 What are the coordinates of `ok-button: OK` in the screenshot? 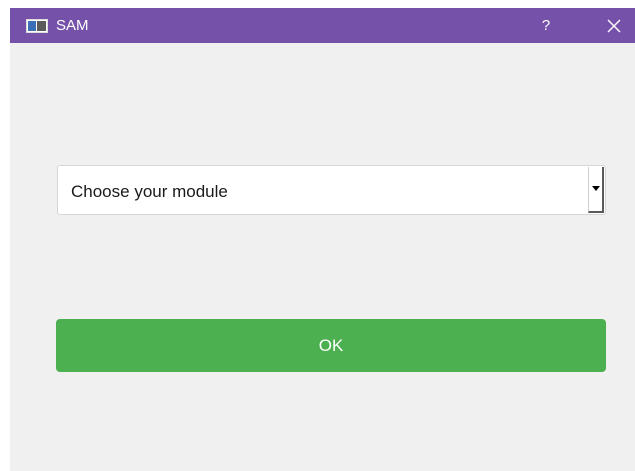 It's located at (331, 345).